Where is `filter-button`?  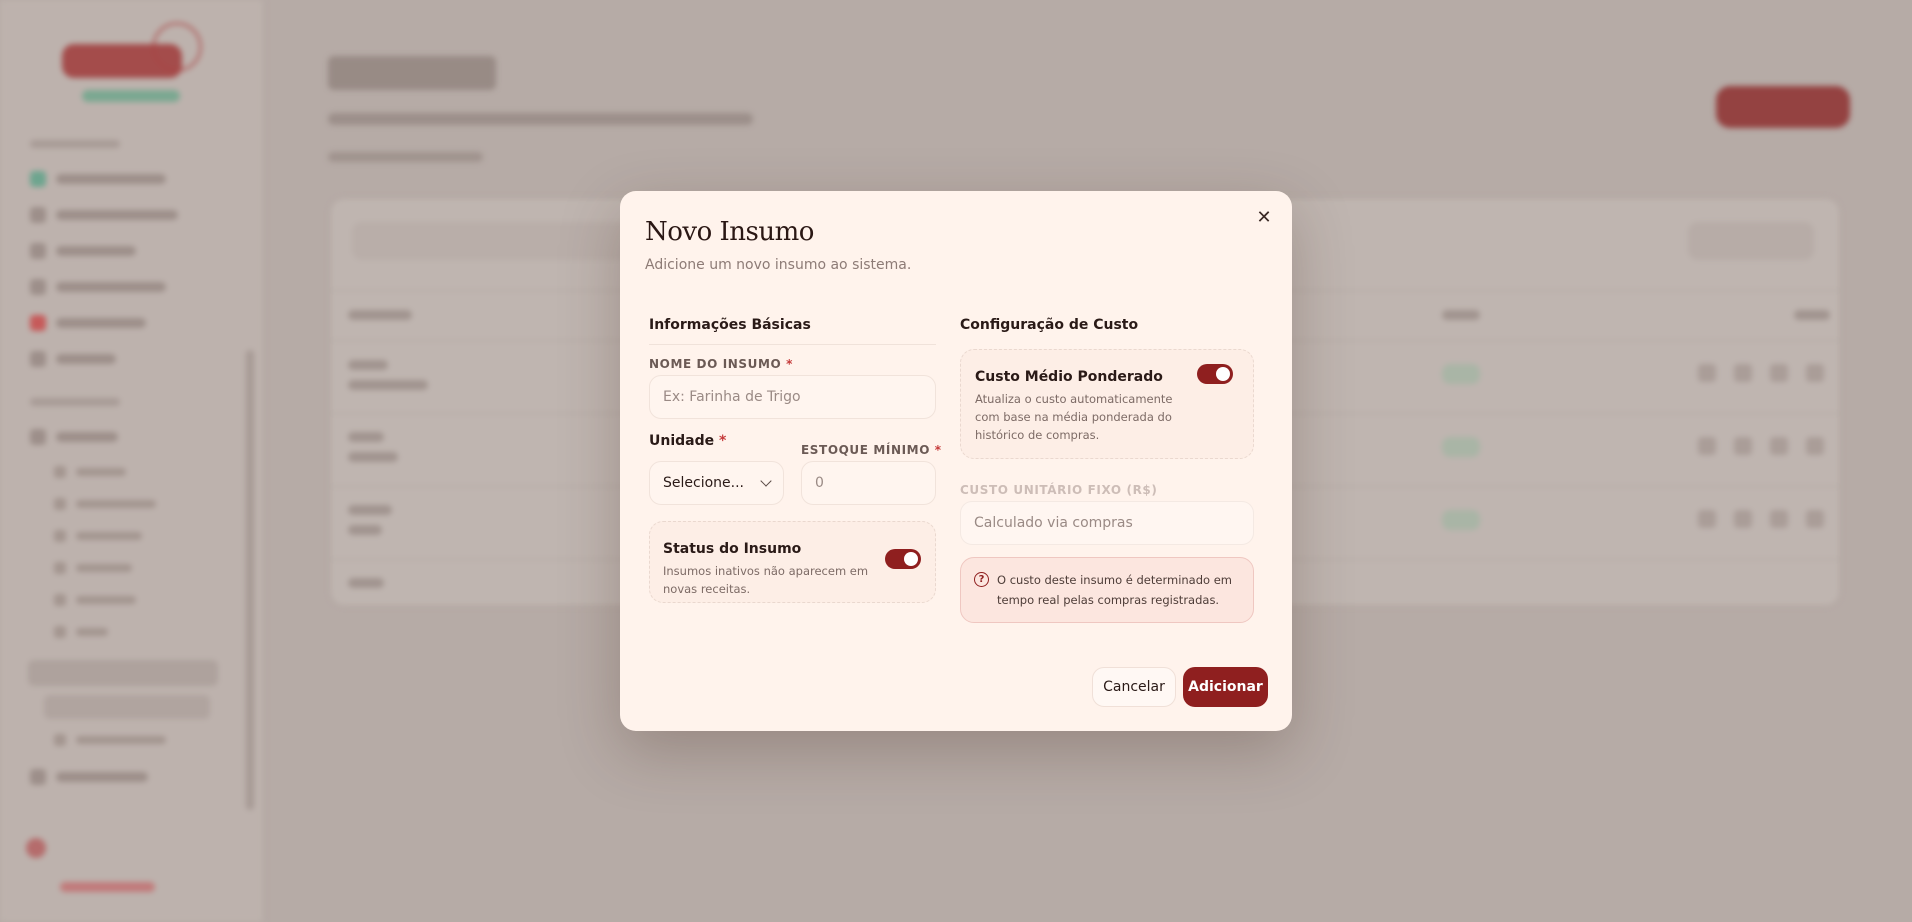 filter-button is located at coordinates (1751, 241).